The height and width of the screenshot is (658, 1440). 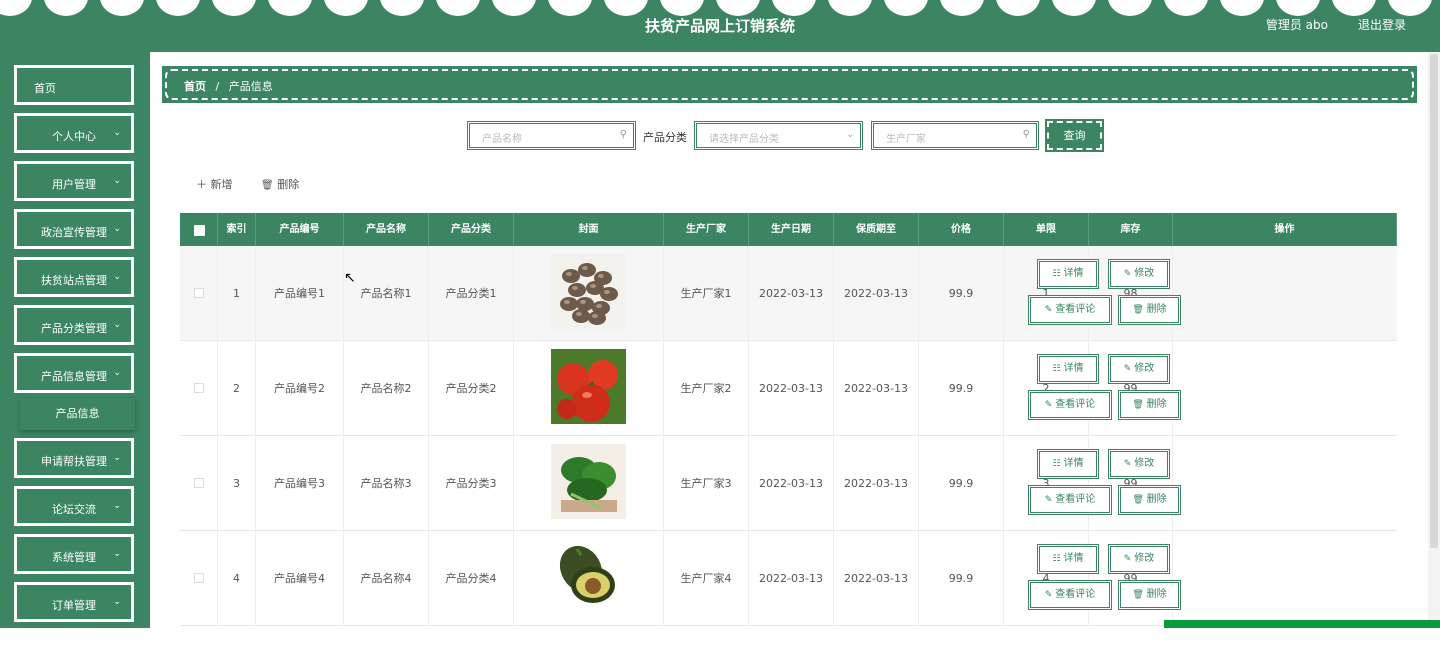 What do you see at coordinates (1156, 499) in the screenshot?
I see `row-delete-button-label: 删除` at bounding box center [1156, 499].